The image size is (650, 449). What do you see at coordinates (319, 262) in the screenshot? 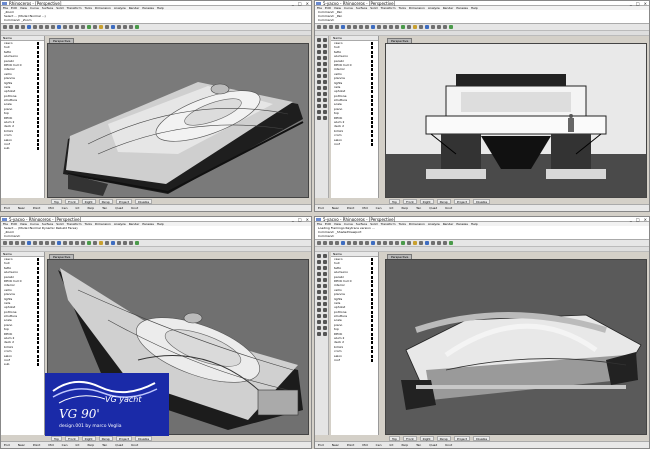
I see `line-tool-icon` at bounding box center [319, 262].